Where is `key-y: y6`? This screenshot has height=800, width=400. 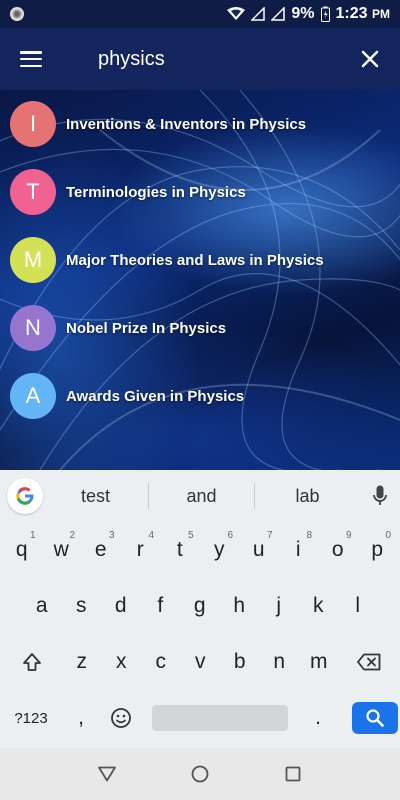
key-y: y6 is located at coordinates (220, 550).